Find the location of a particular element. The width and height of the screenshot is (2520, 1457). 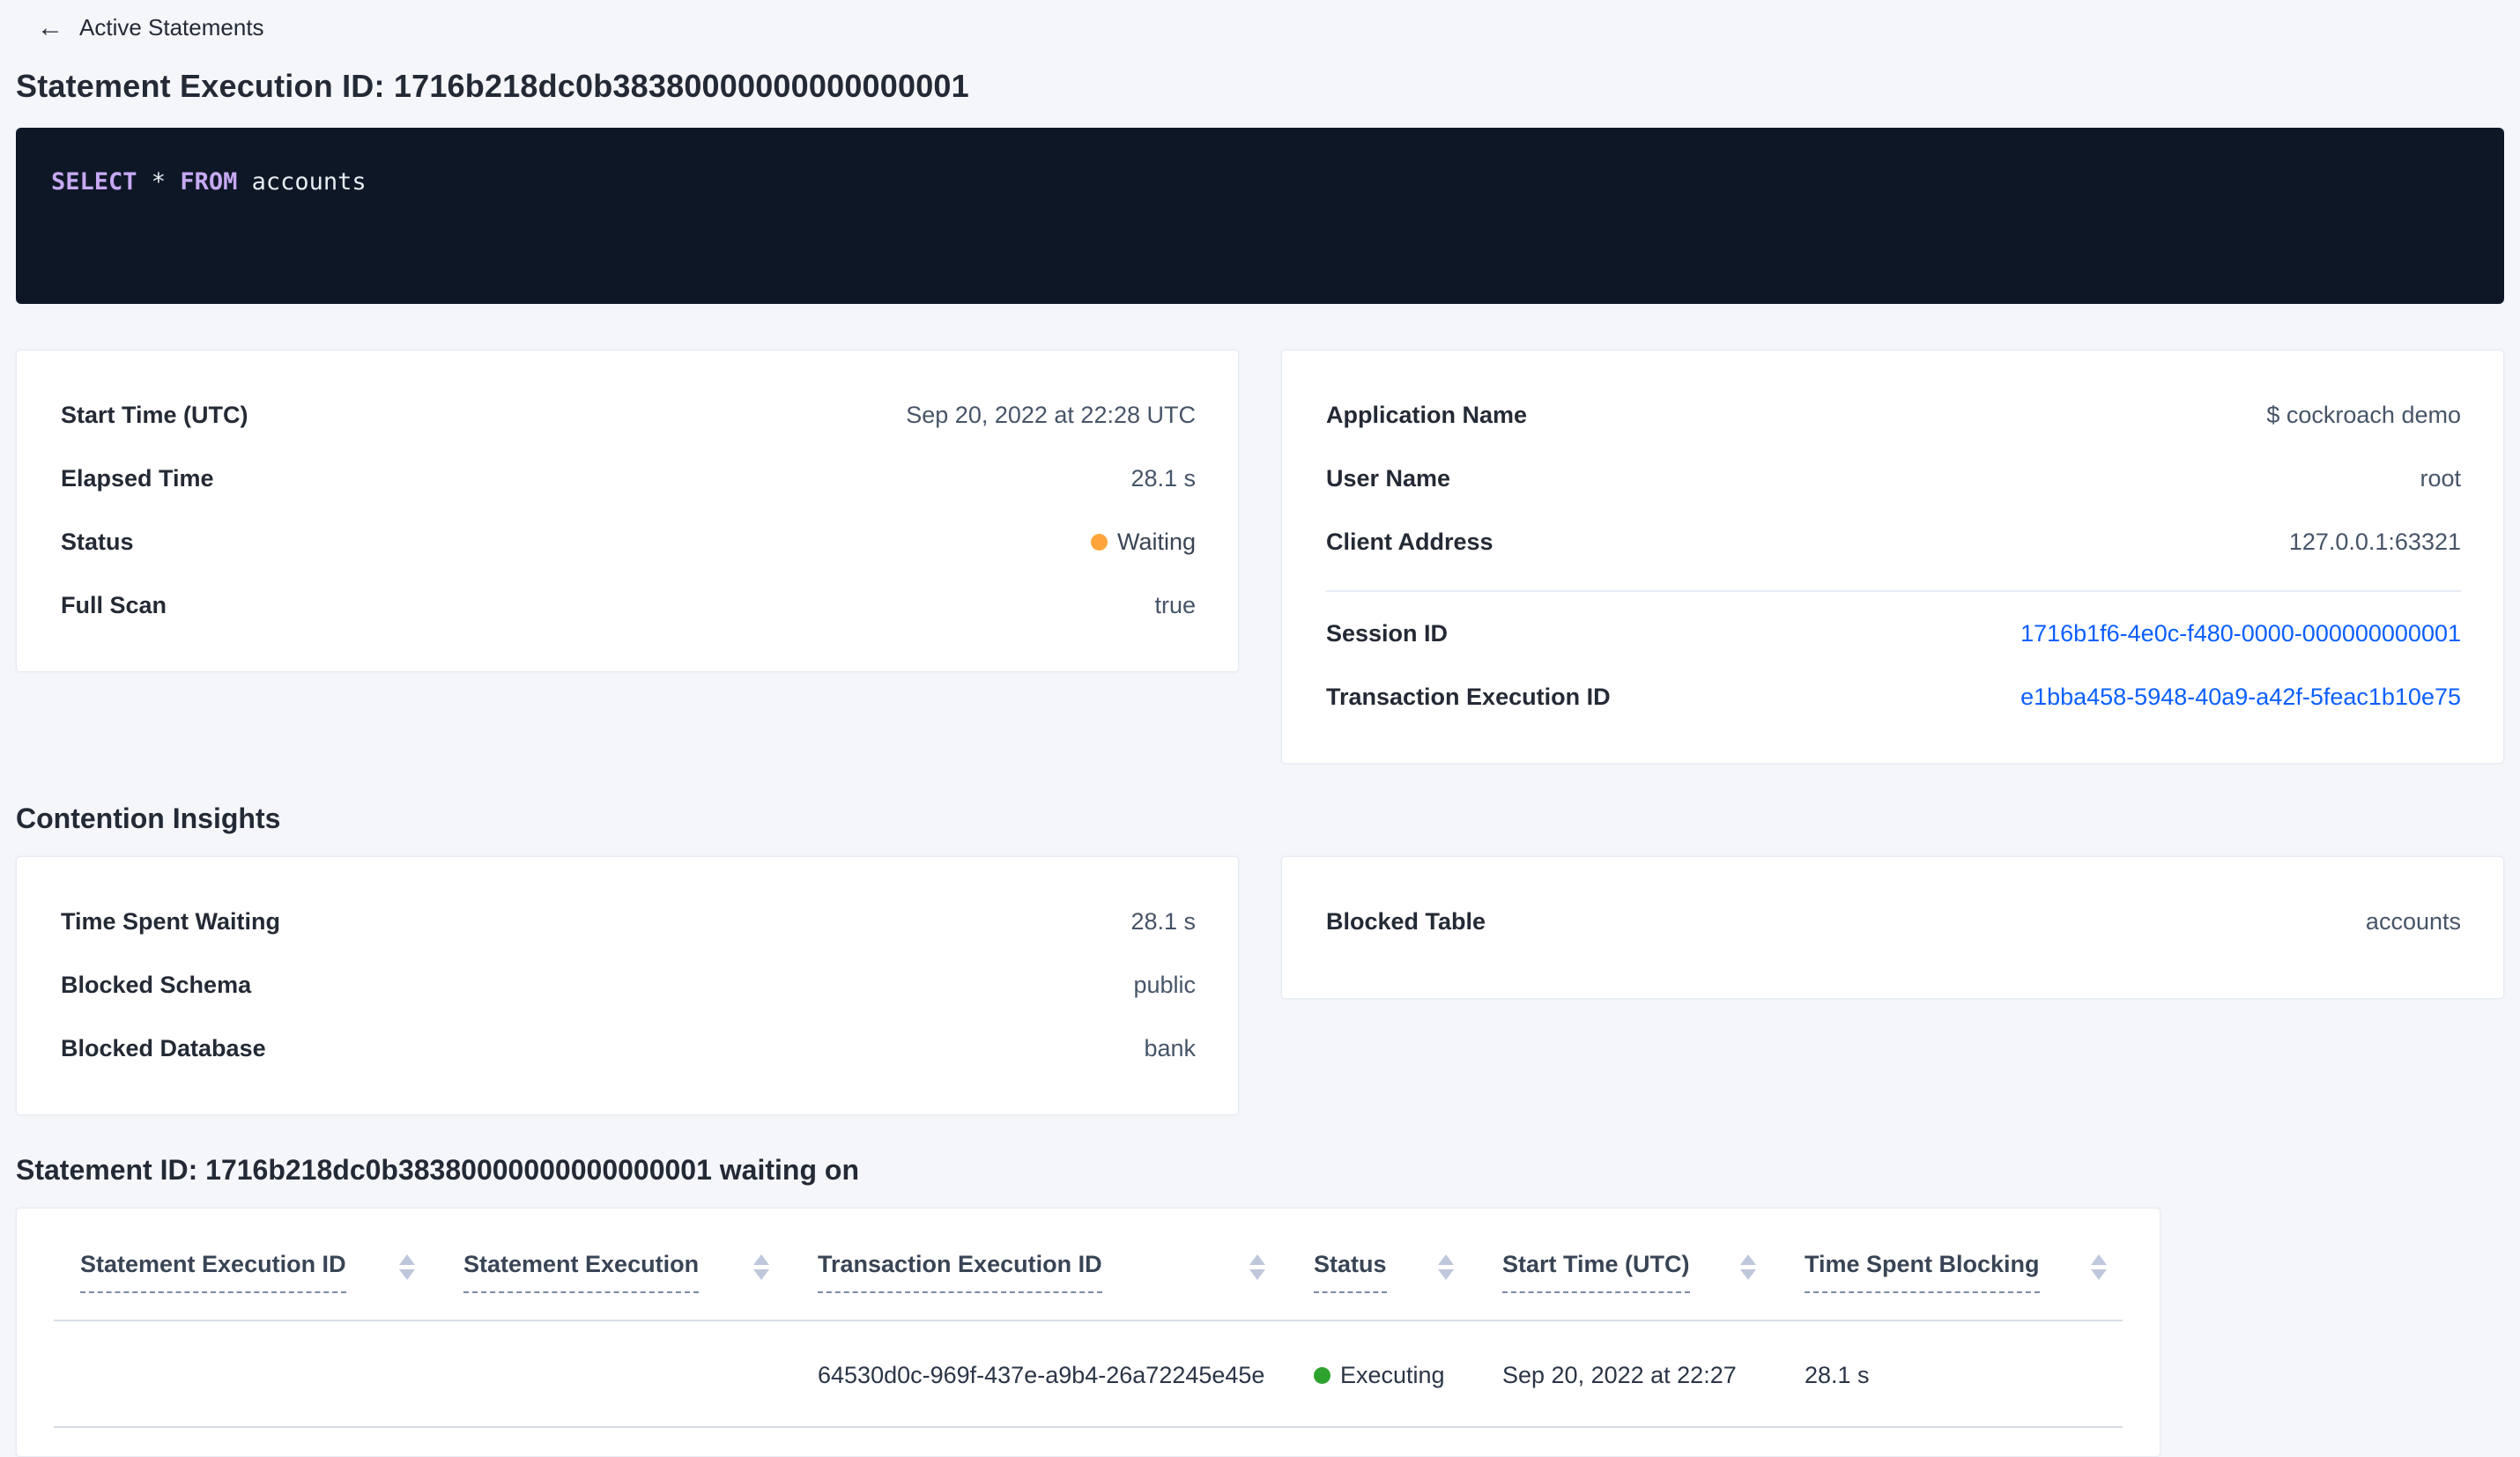

cell-time-spent-blocking: 28.1 s is located at coordinates (1837, 1376).